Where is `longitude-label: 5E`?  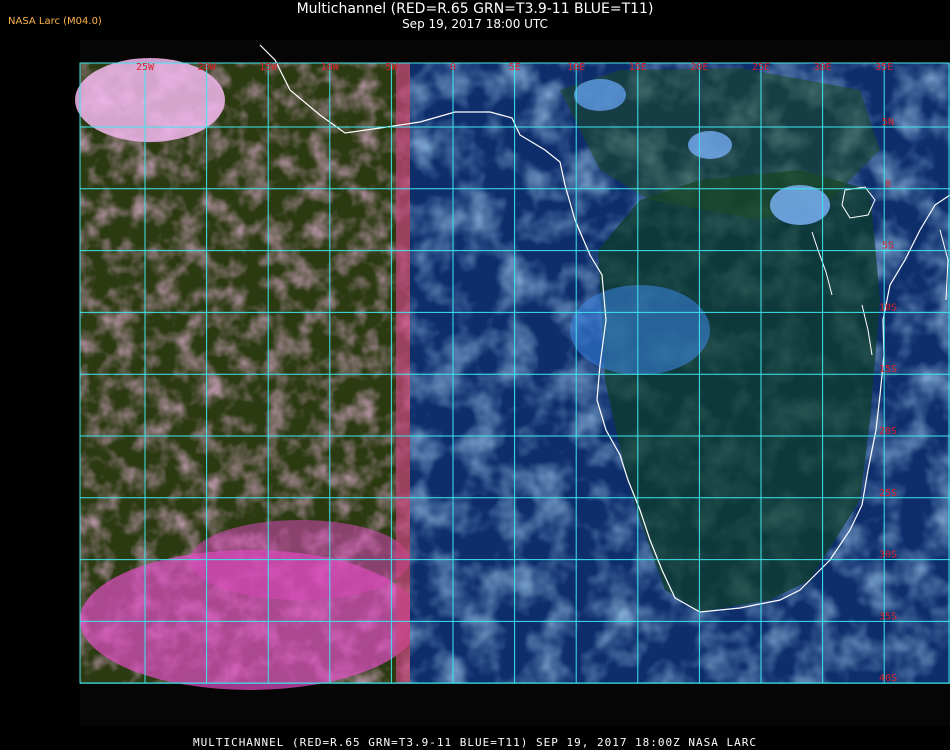
longitude-label: 5E is located at coordinates (515, 67).